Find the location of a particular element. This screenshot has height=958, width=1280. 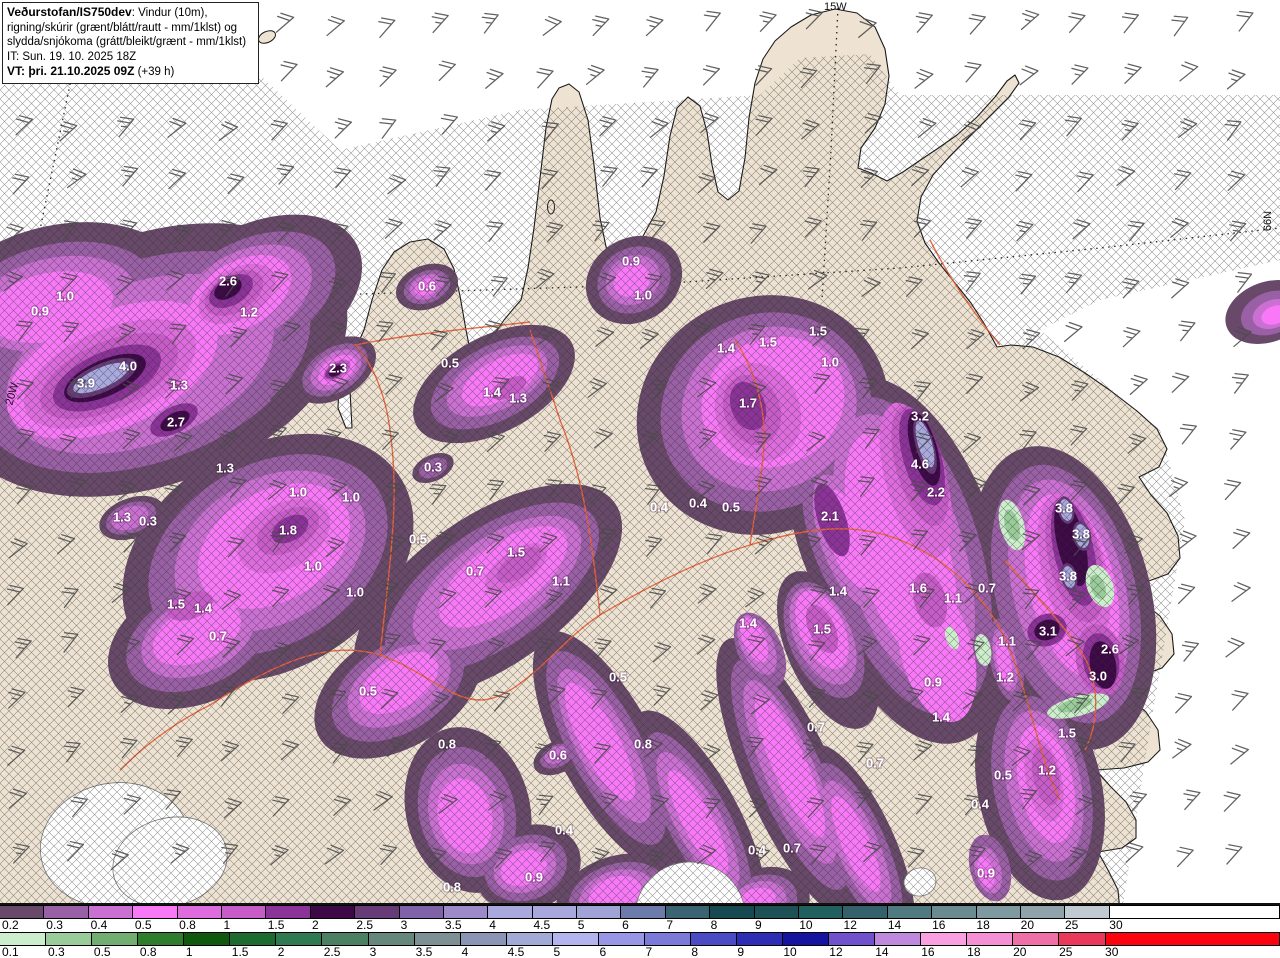

scale-tick-label: 1 is located at coordinates (227, 925).